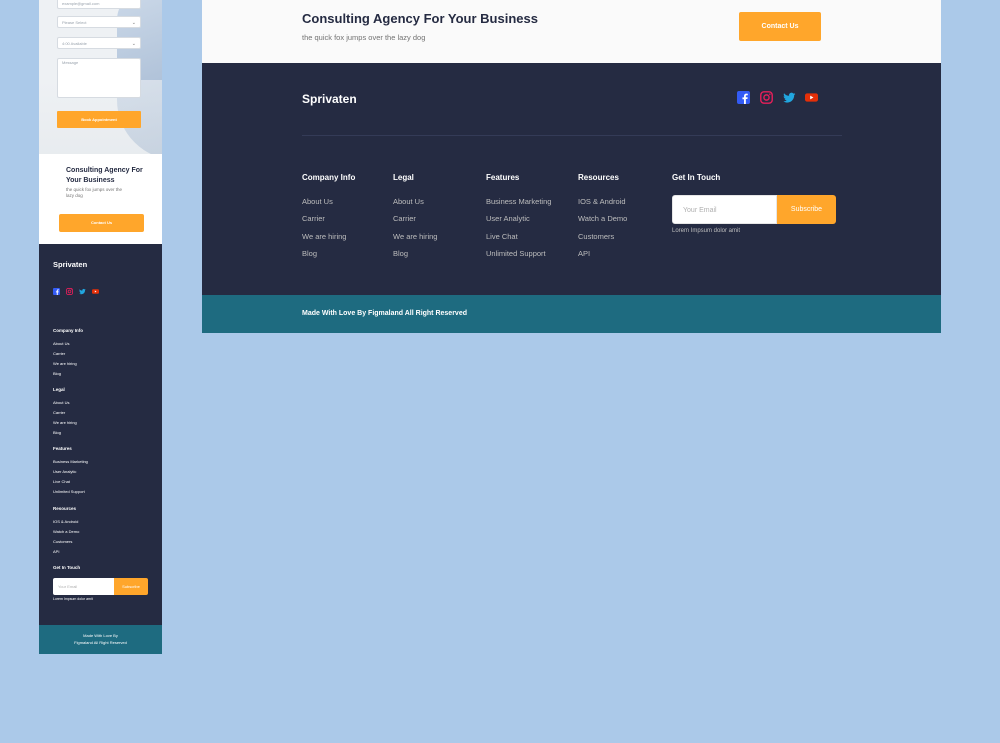  Describe the element at coordinates (706, 231) in the screenshot. I see `lorem-text: Lorem Impsum dolor amit` at that location.